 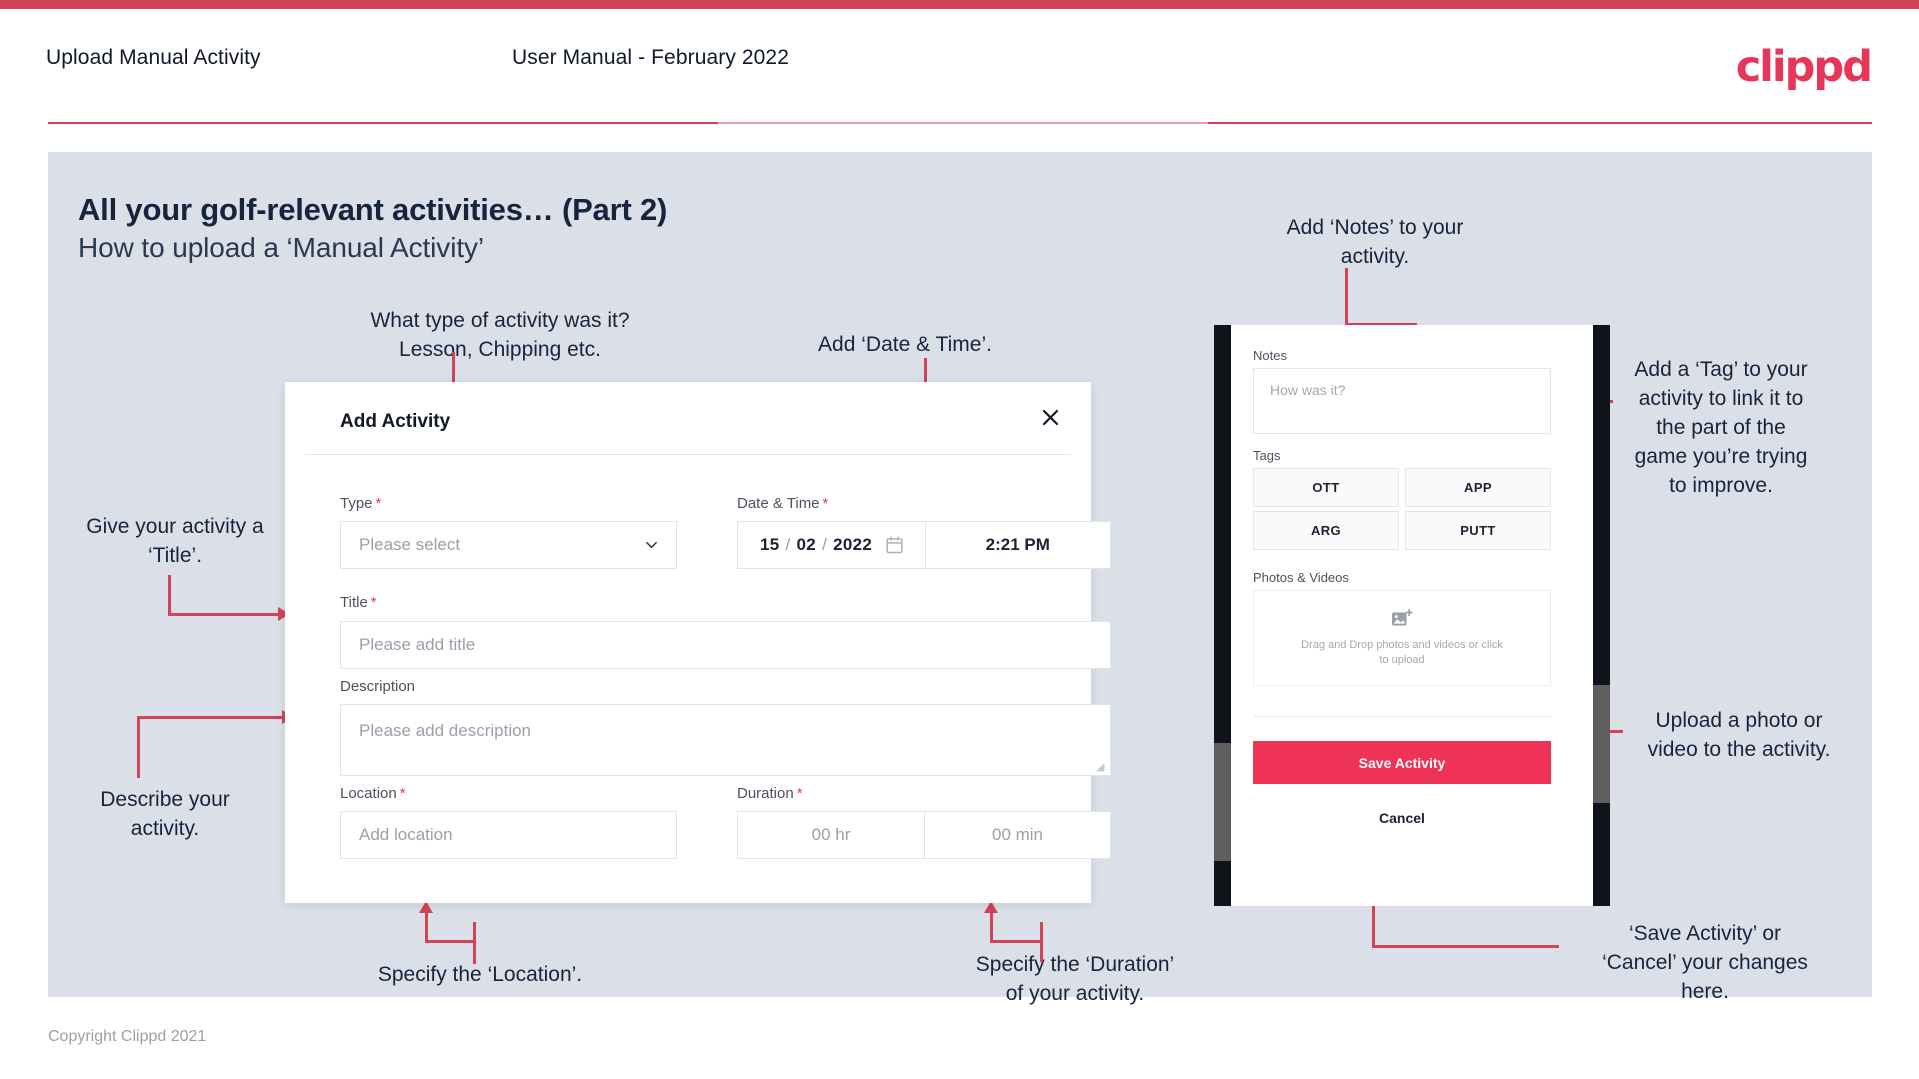 What do you see at coordinates (650, 57) in the screenshot?
I see `page-subtitle: User Manual - February 2022` at bounding box center [650, 57].